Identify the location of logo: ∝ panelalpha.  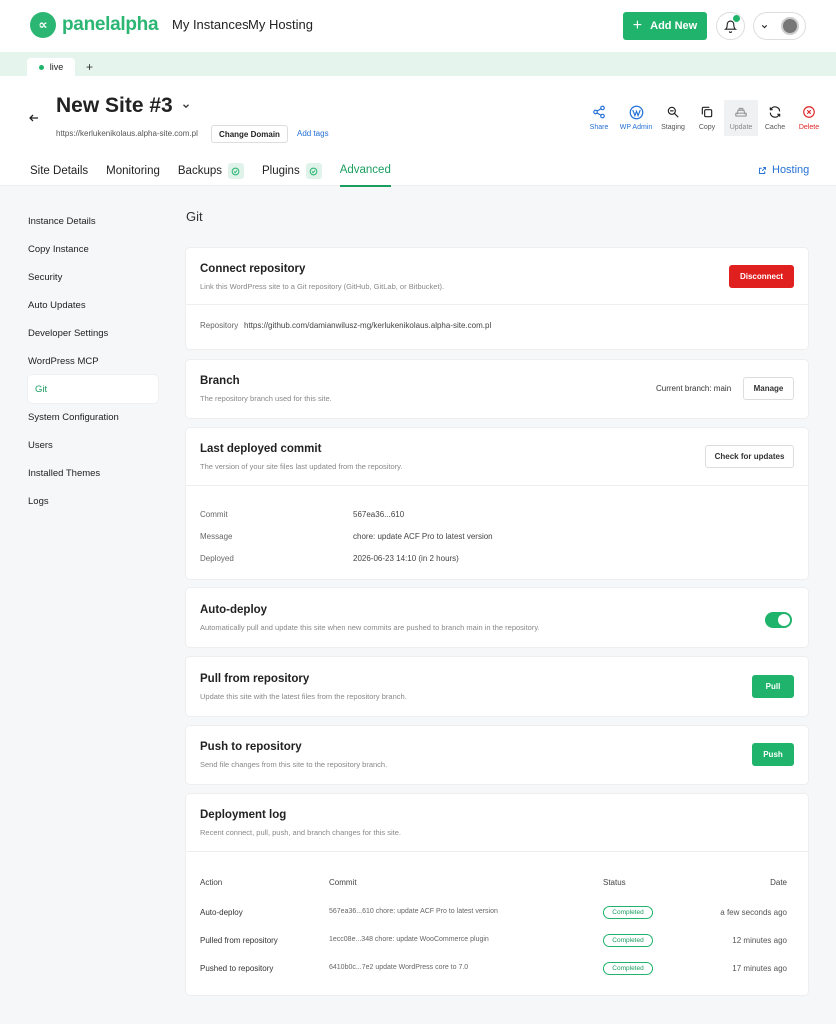
(94, 25).